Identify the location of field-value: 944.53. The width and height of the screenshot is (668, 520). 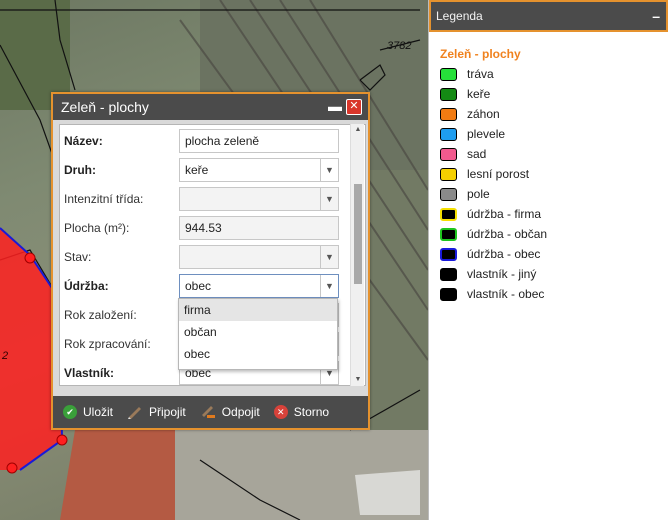
(203, 228).